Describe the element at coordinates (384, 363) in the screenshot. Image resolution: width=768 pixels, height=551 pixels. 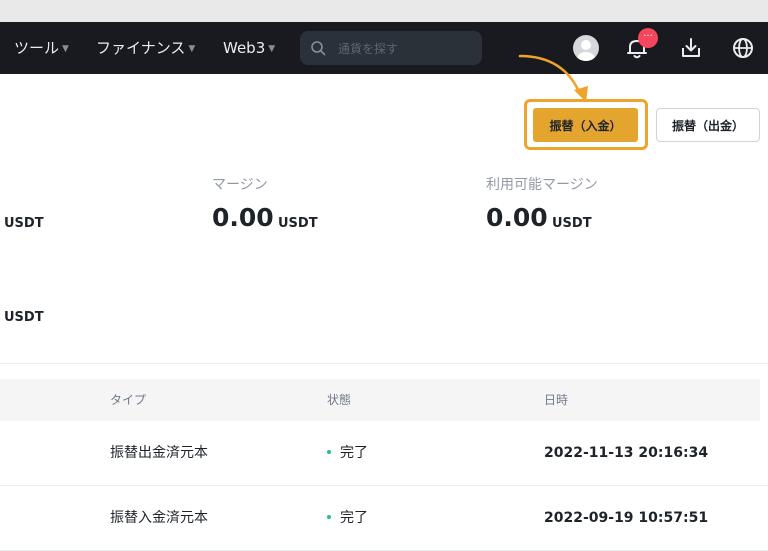
I see `section-divider` at that location.